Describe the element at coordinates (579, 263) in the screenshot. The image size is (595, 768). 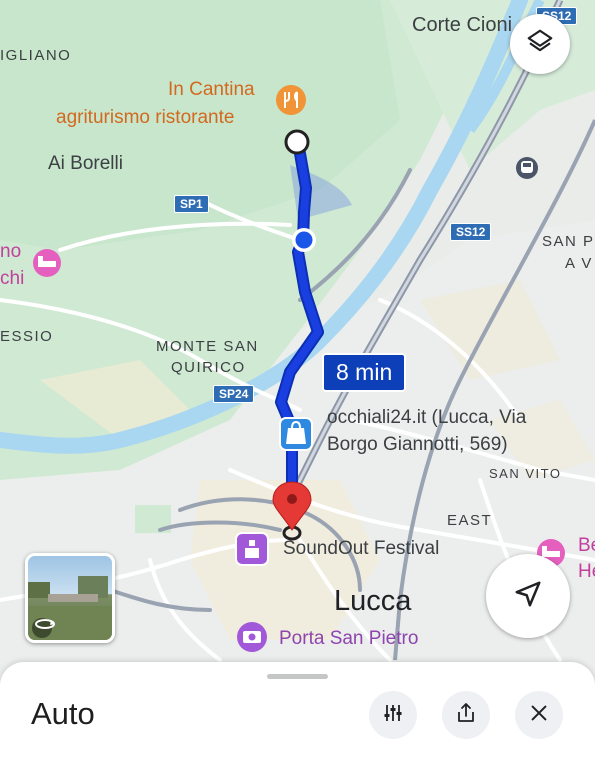
I see `place-label-san-pietro-2: A V` at that location.